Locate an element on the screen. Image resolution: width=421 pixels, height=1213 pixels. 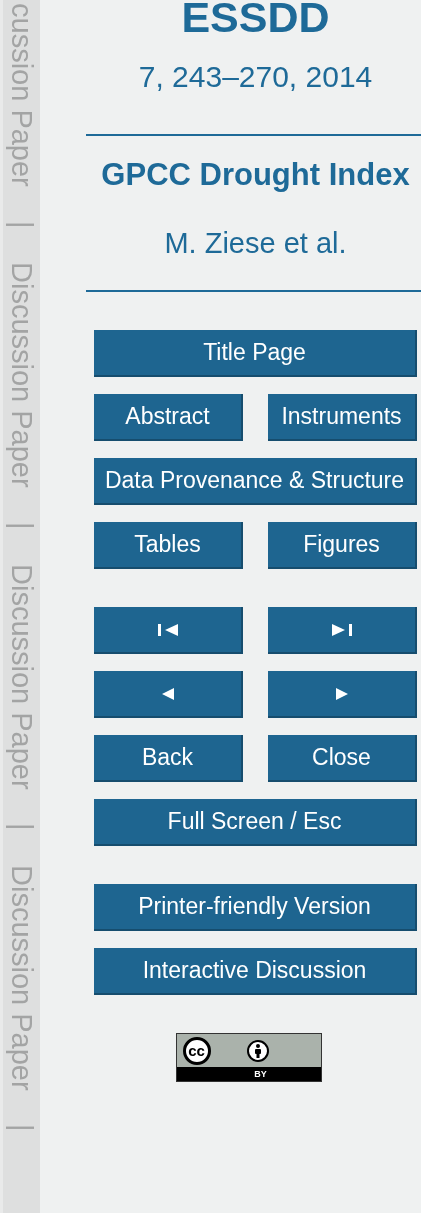
margin-label: cussion Paper is located at coordinates (21, 95).